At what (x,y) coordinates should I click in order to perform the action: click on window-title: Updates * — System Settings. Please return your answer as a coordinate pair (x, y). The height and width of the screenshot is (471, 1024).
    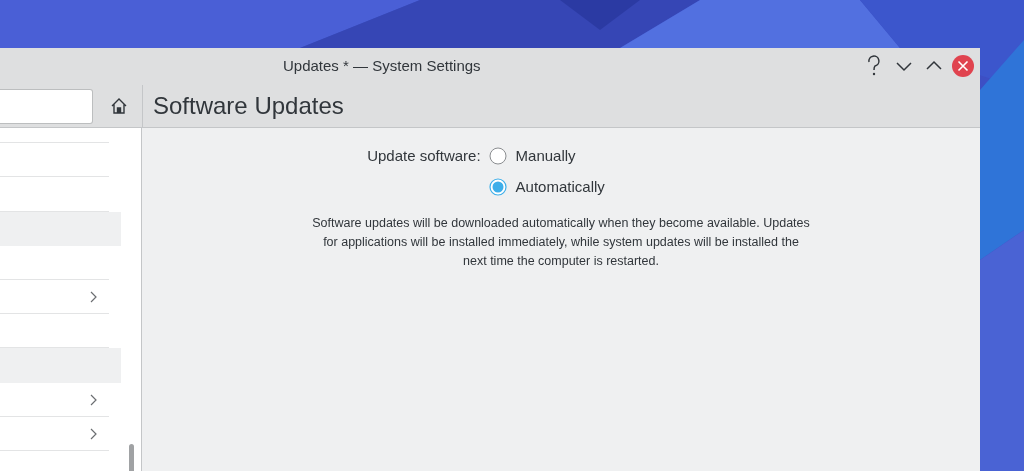
    Looking at the image, I should click on (382, 66).